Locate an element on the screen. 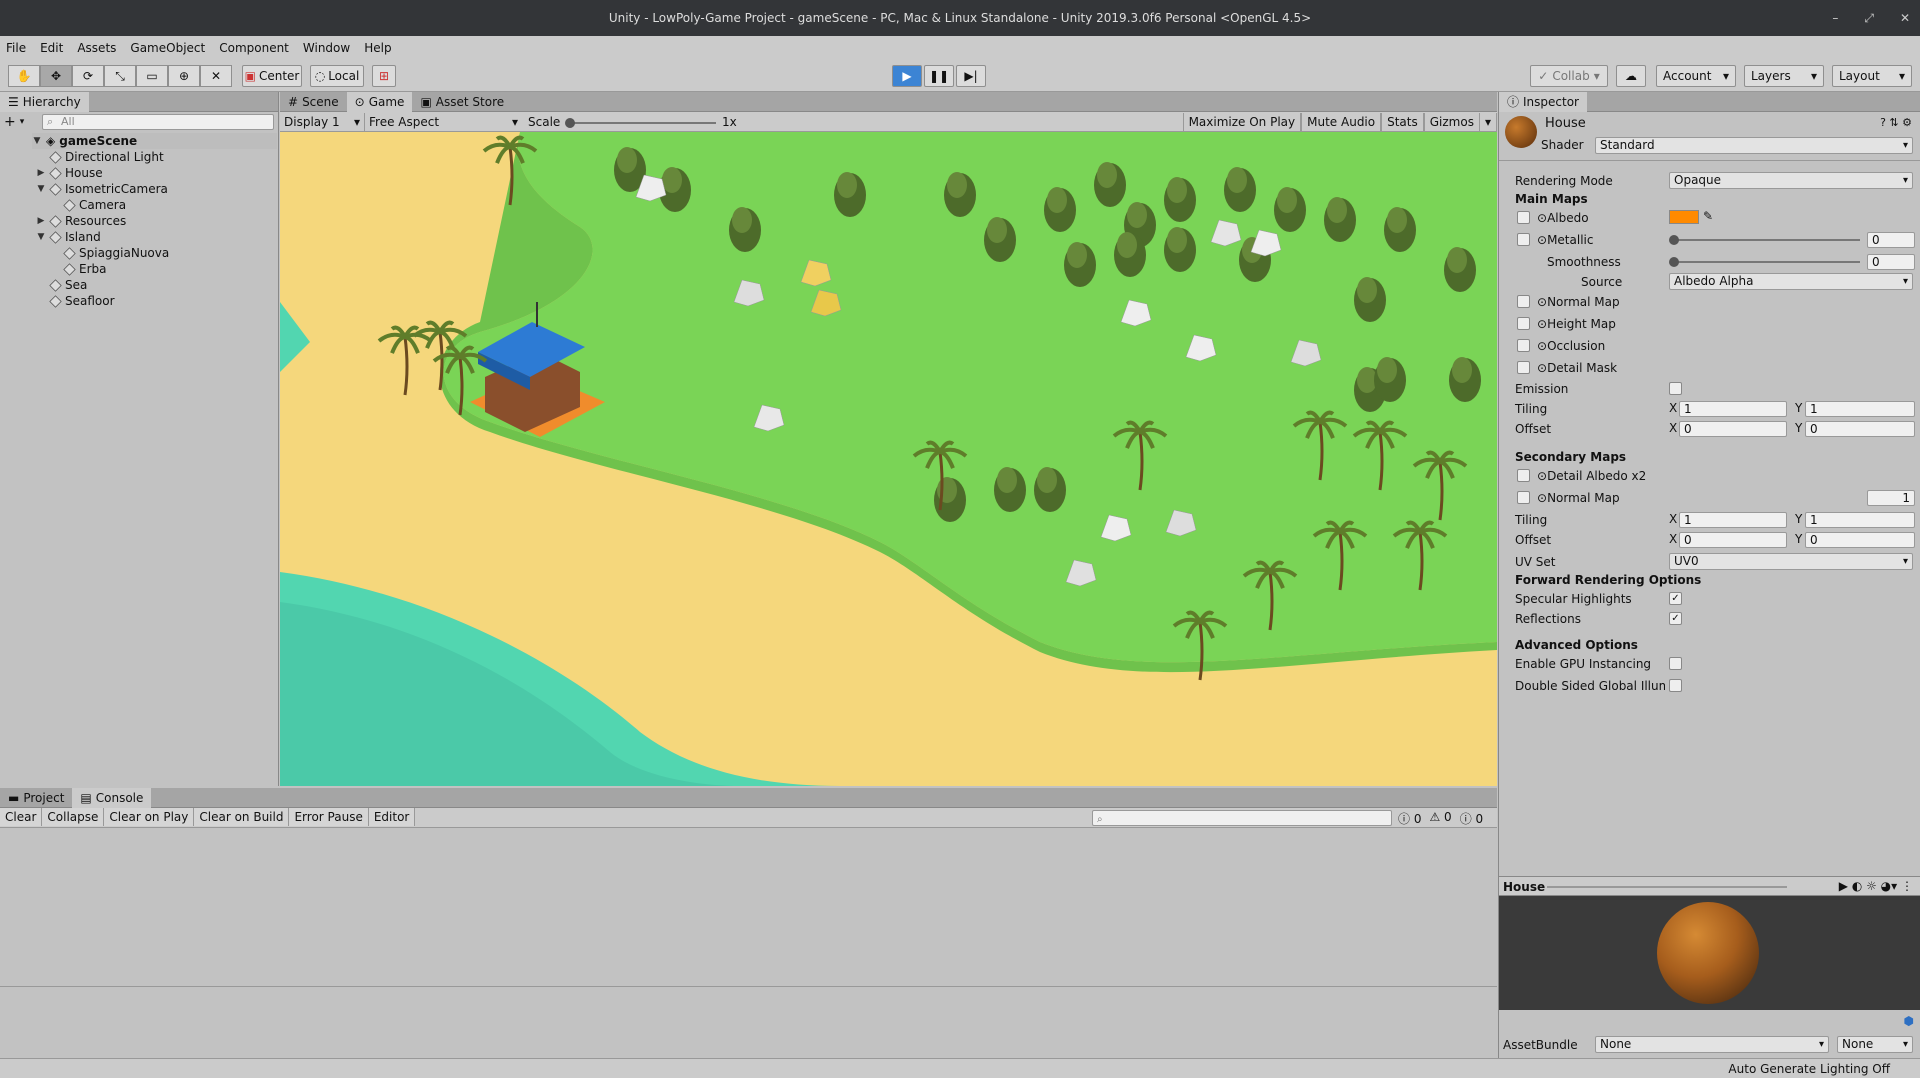 This screenshot has height=1078, width=1920. detail-mask-slot is located at coordinates (1523, 367).